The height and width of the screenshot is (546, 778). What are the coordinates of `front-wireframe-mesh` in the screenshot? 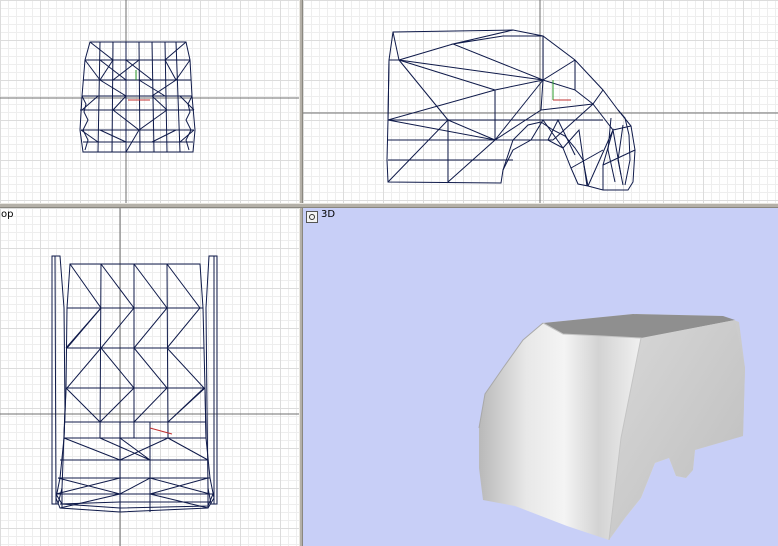 It's located at (137, 97).